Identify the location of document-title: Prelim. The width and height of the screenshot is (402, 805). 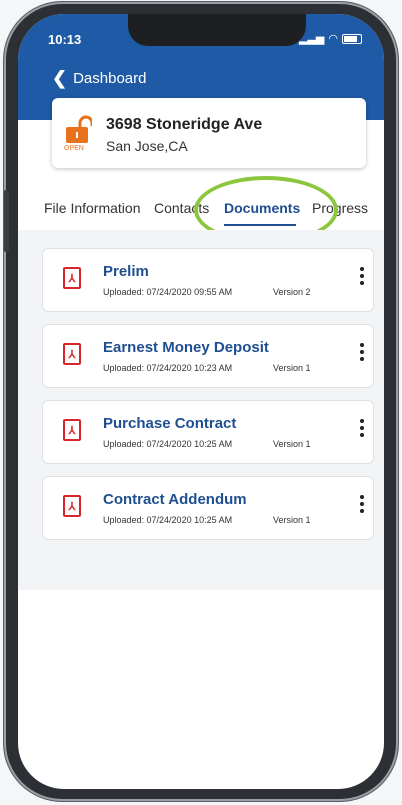
(126, 271).